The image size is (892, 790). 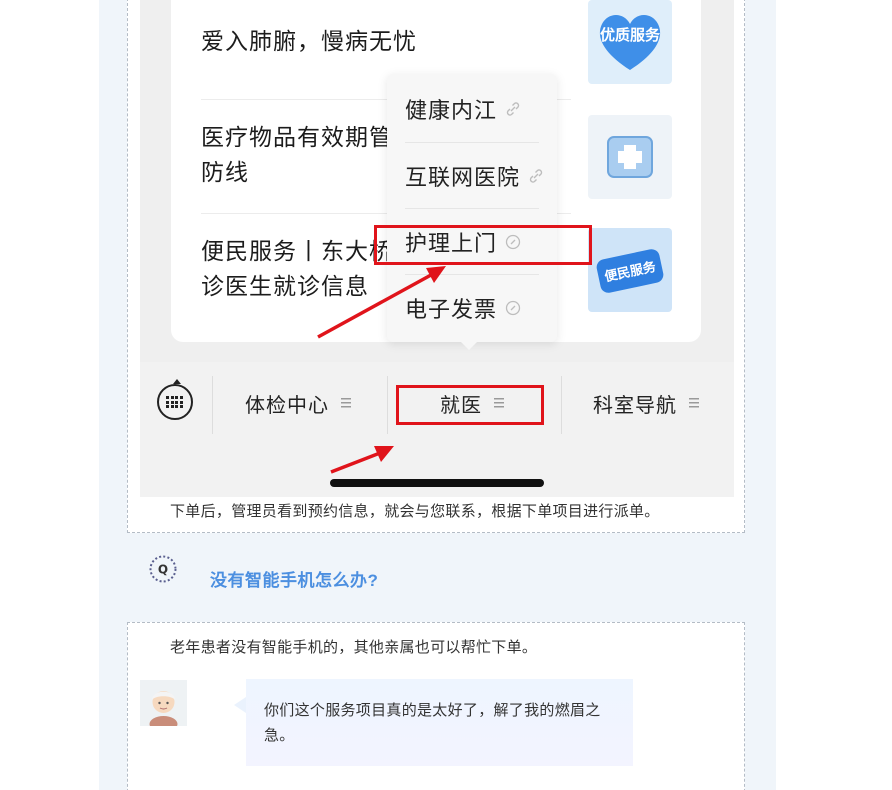 What do you see at coordinates (354, 647) in the screenshot?
I see `faq-answer: 老年患者没有智能手机的，其他亲属也可以帮忙下单。` at bounding box center [354, 647].